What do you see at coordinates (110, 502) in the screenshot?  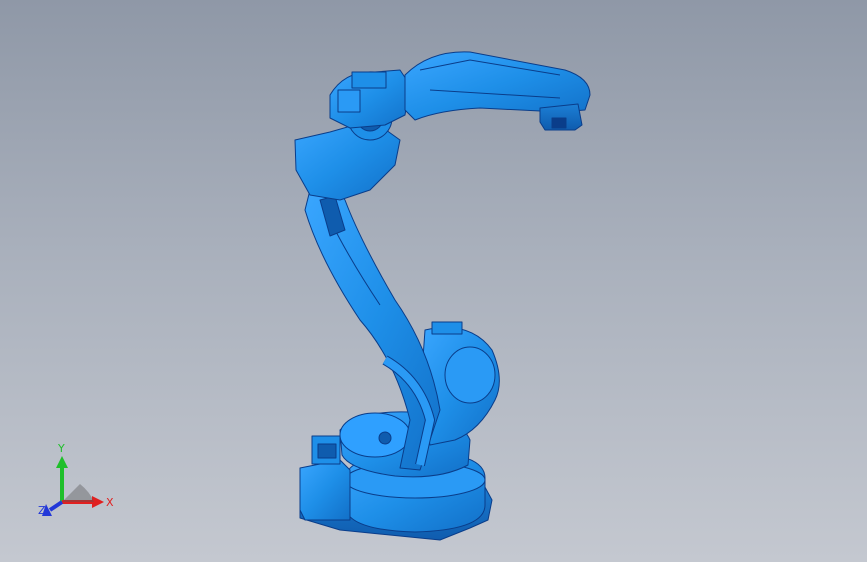 I see `x-axis-label: X` at bounding box center [110, 502].